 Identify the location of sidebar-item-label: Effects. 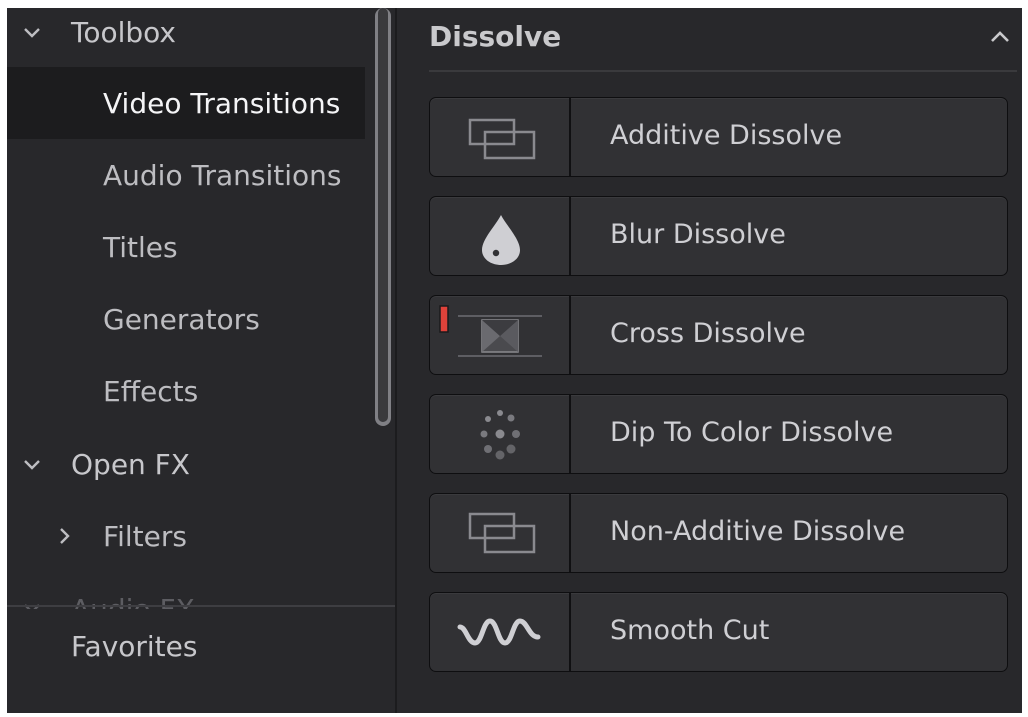
(151, 391).